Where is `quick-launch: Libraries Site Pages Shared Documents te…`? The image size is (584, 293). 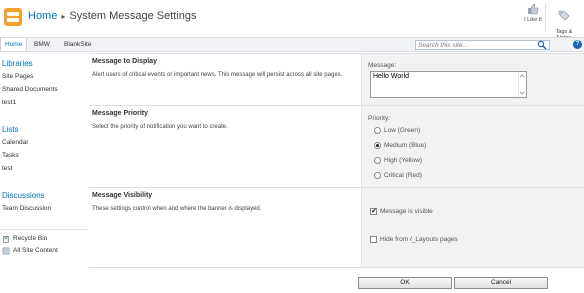 quick-launch: Libraries Site Pages Shared Documents te… is located at coordinates (44, 173).